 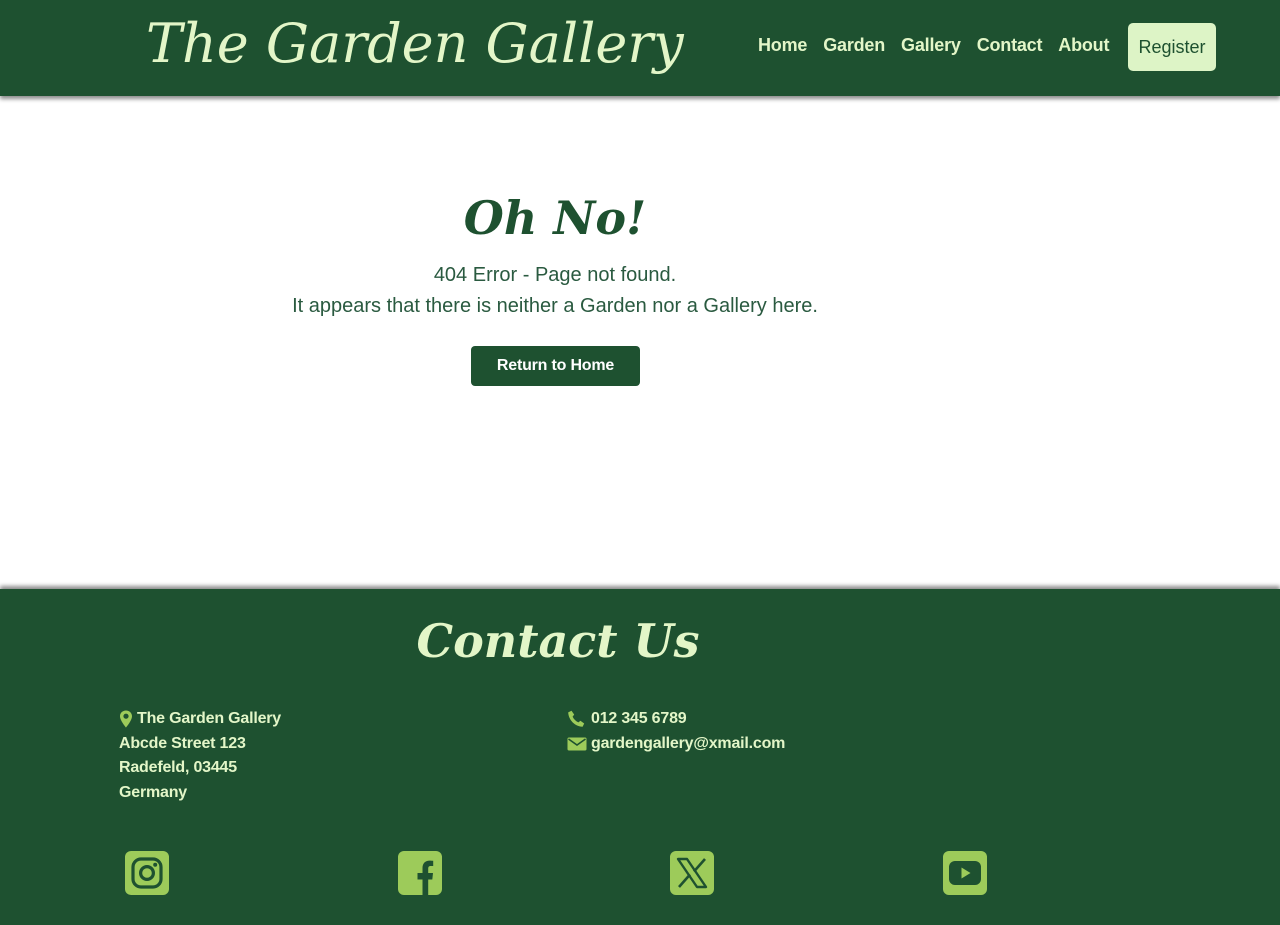 I want to click on return-home-button: Return to Home, so click(x=555, y=366).